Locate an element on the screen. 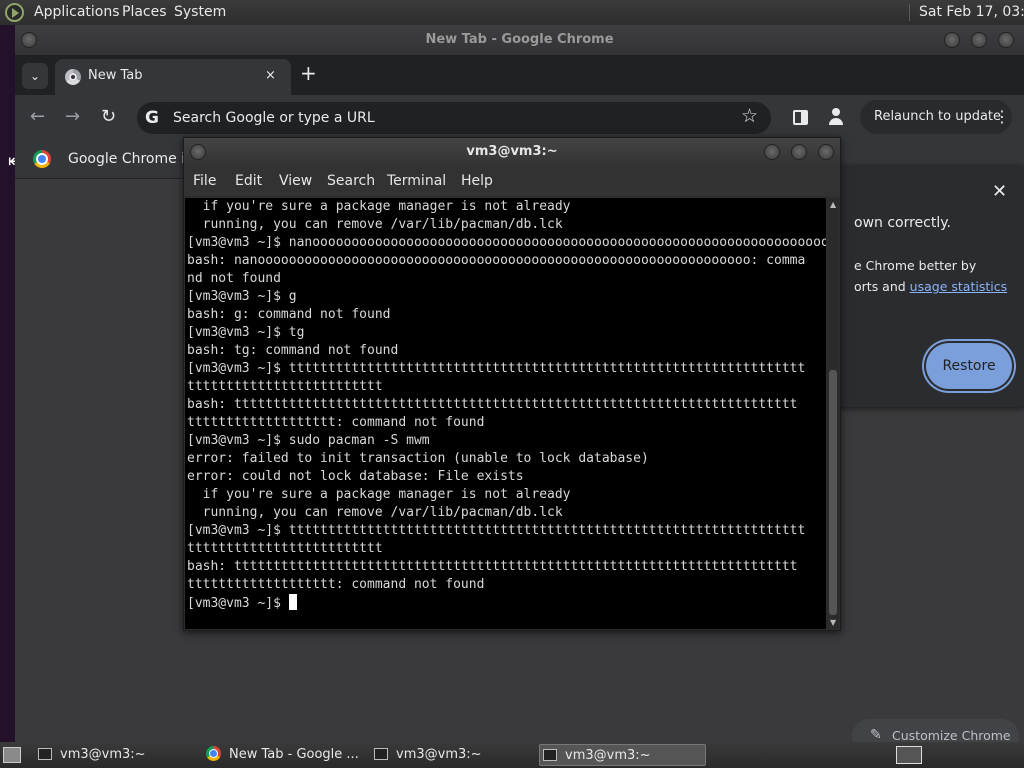 The width and height of the screenshot is (1024, 768). bubble-stats-text: e Chrome better by is located at coordinates (915, 265).